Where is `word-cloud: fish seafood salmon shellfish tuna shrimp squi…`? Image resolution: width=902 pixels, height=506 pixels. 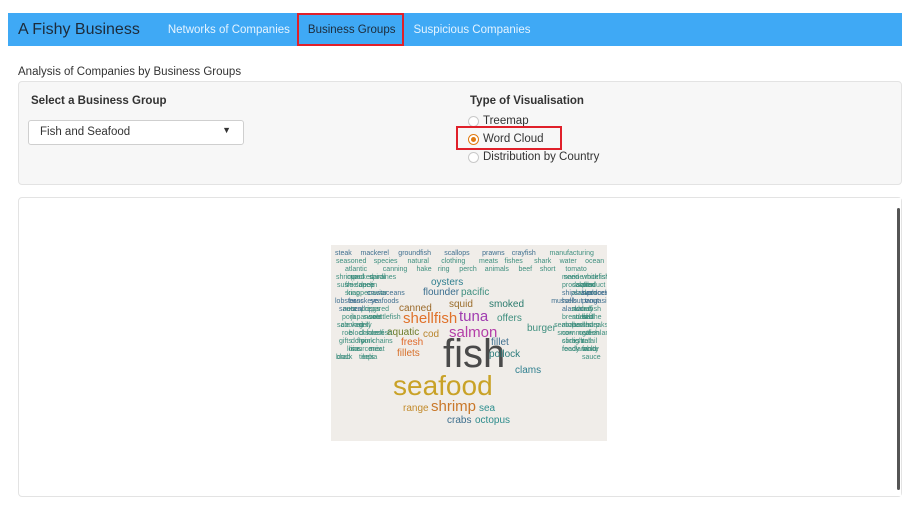 word-cloud: fish seafood salmon shellfish tuna shrimp squi… is located at coordinates (469, 343).